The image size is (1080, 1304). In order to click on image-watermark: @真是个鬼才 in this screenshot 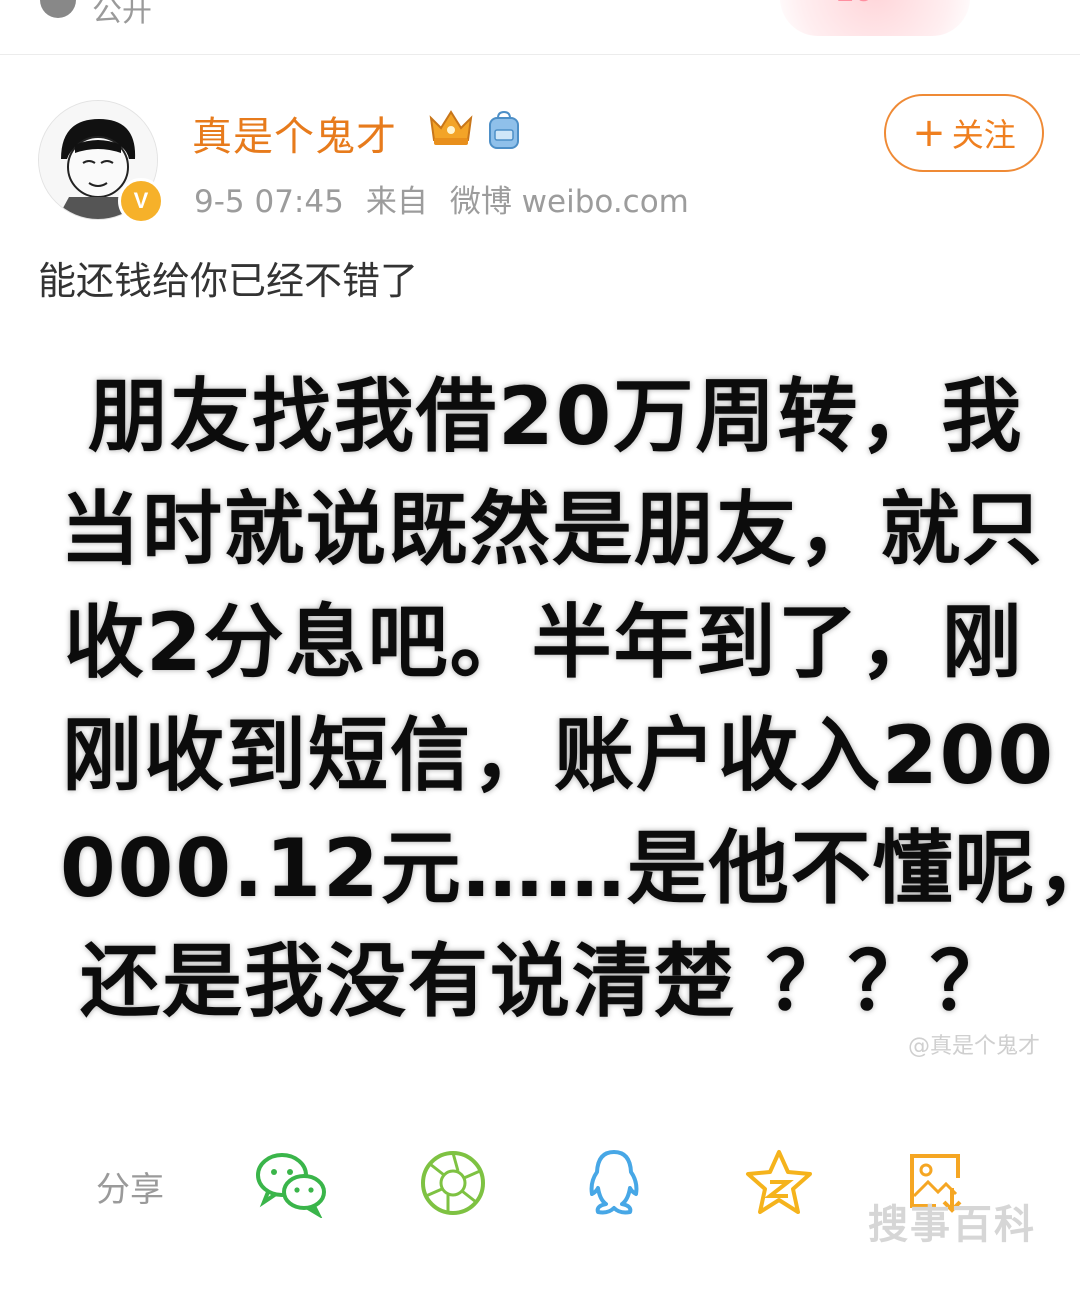, I will do `click(973, 1046)`.